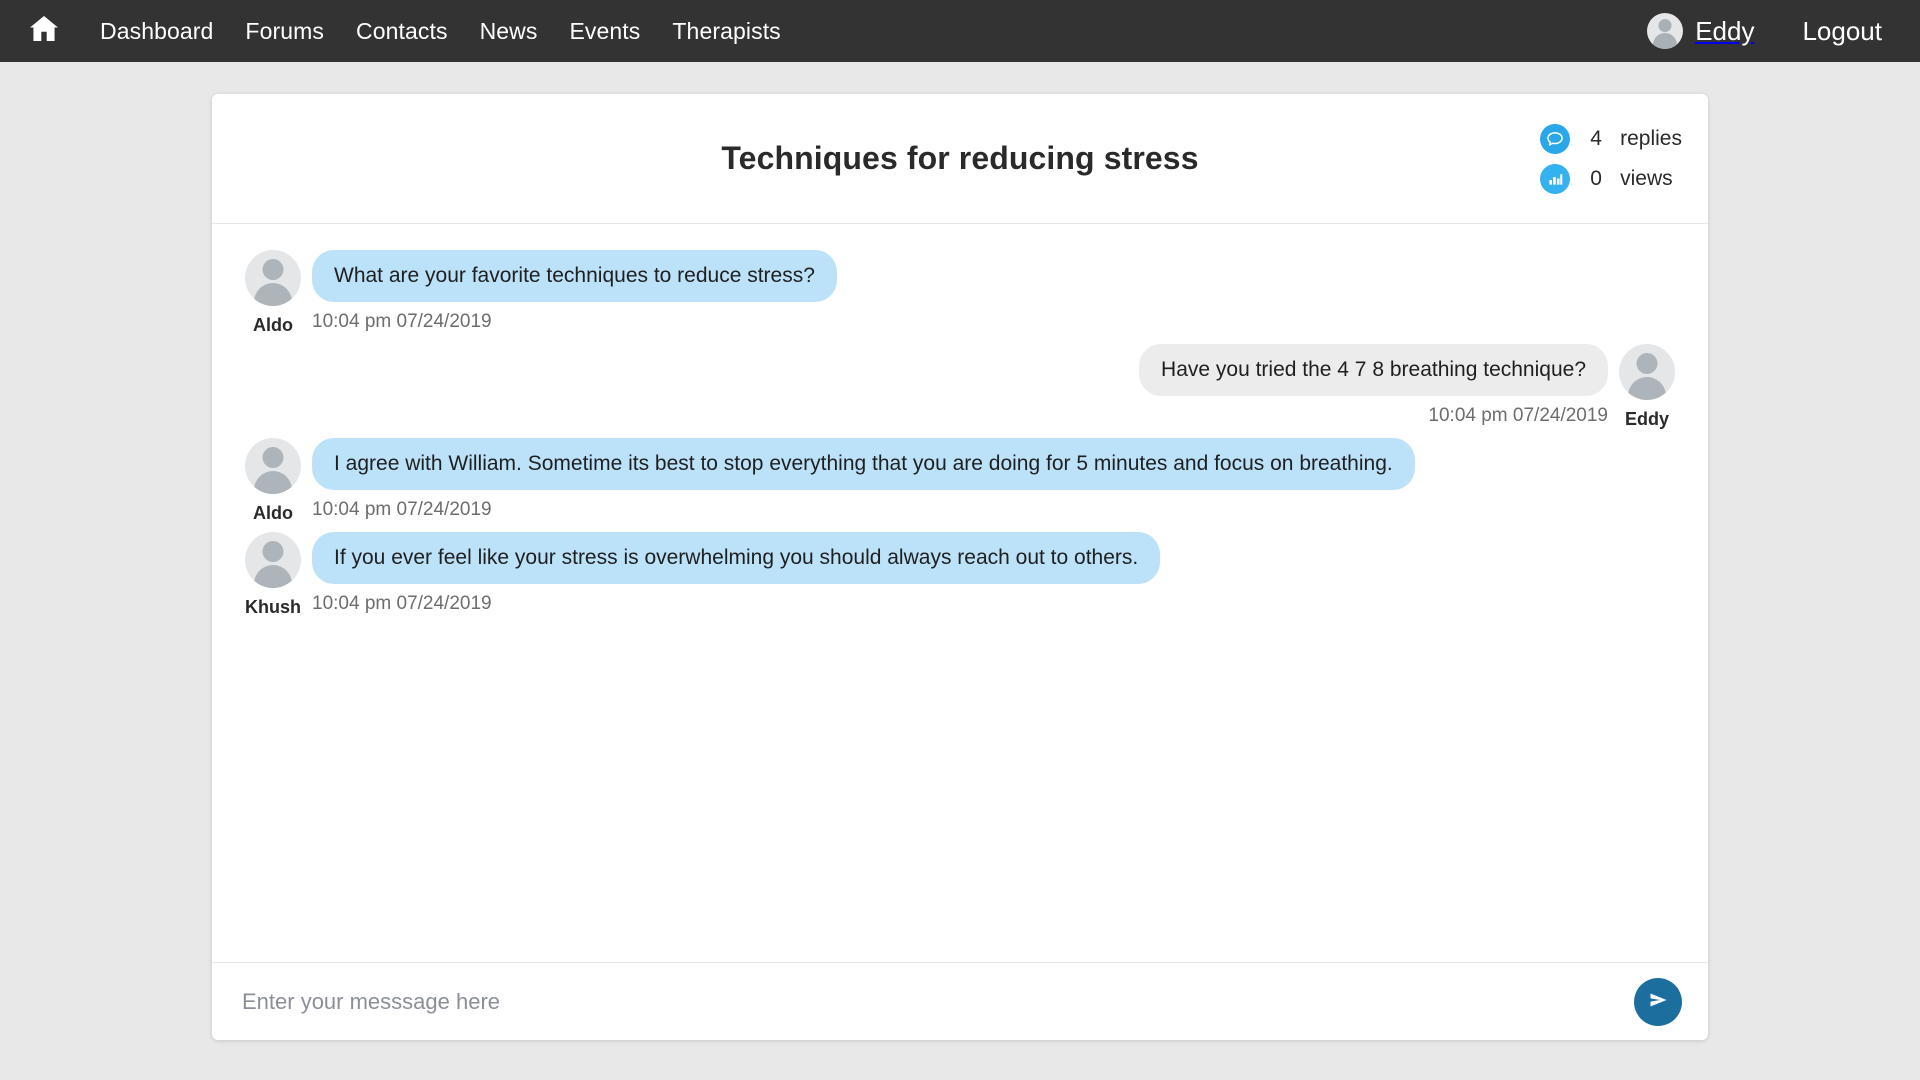 This screenshot has height=1080, width=1920. Describe the element at coordinates (1555, 178) in the screenshot. I see `bar-chart-icon` at that location.